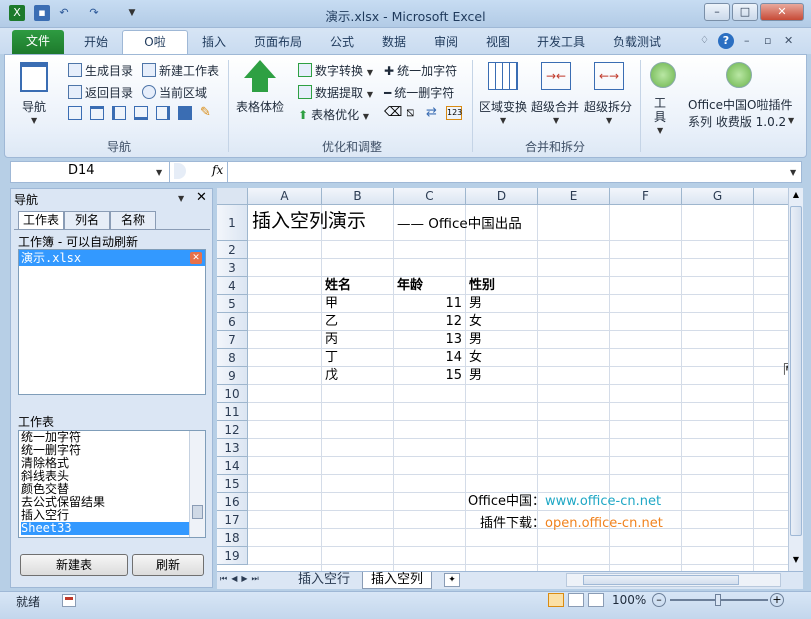  What do you see at coordinates (133, 220) in the screenshot?
I see `tab-names: 名称` at bounding box center [133, 220].